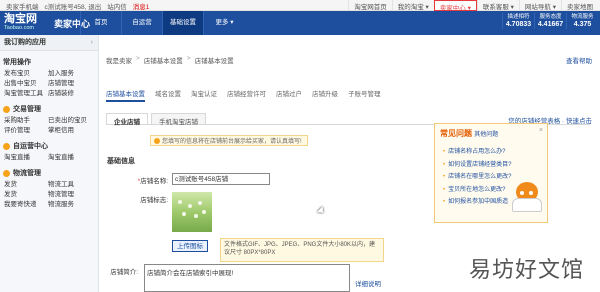  Describe the element at coordinates (73, 204) in the screenshot. I see `sidebar-item: 物流服务` at that location.